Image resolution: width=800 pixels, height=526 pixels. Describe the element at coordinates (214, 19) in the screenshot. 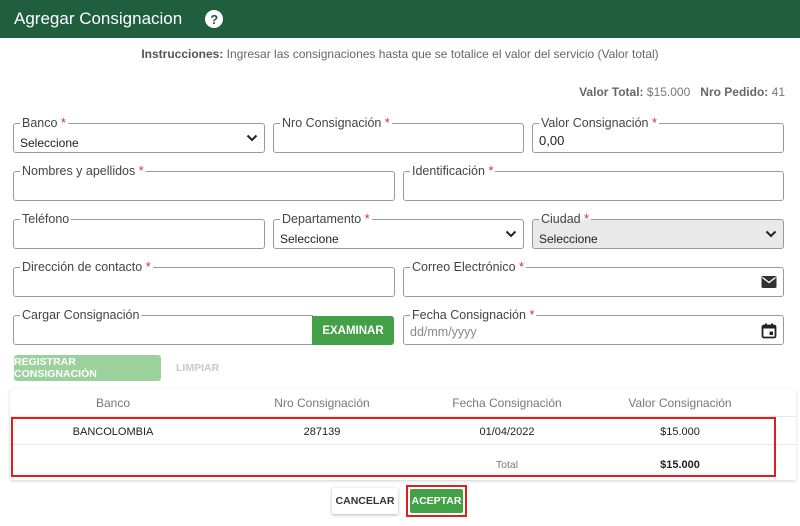

I see `help-icon: ?` at that location.